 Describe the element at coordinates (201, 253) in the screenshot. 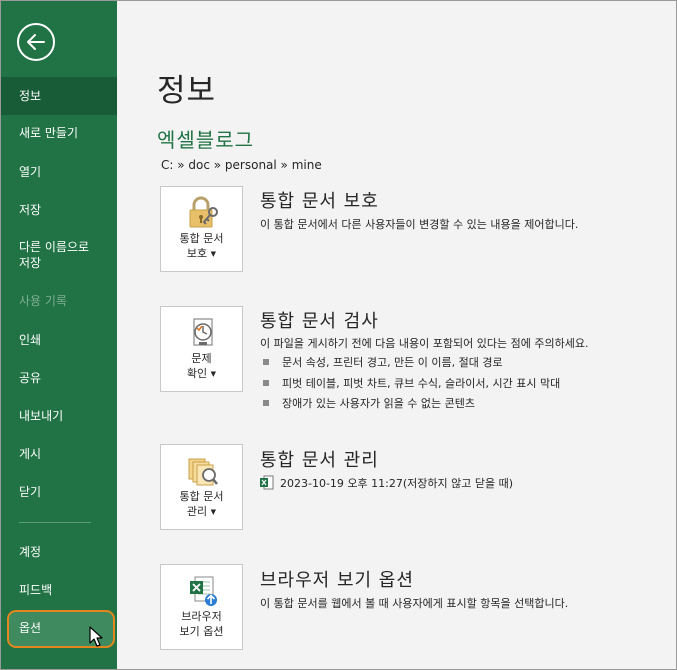

I see `protect-label-line2: 보호 ▼` at that location.